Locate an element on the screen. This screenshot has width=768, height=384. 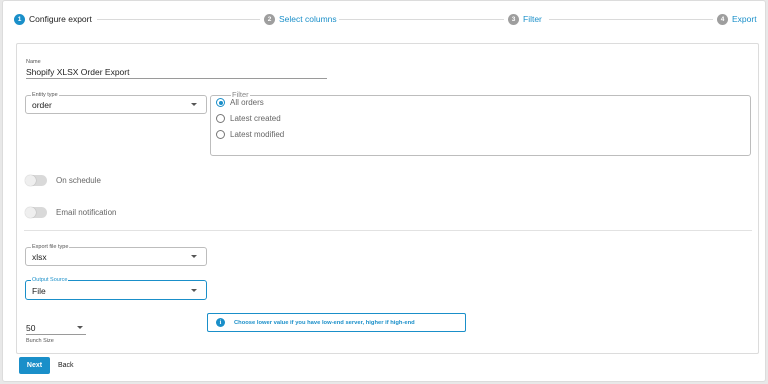
step-filter: 3 Filter is located at coordinates (525, 19).